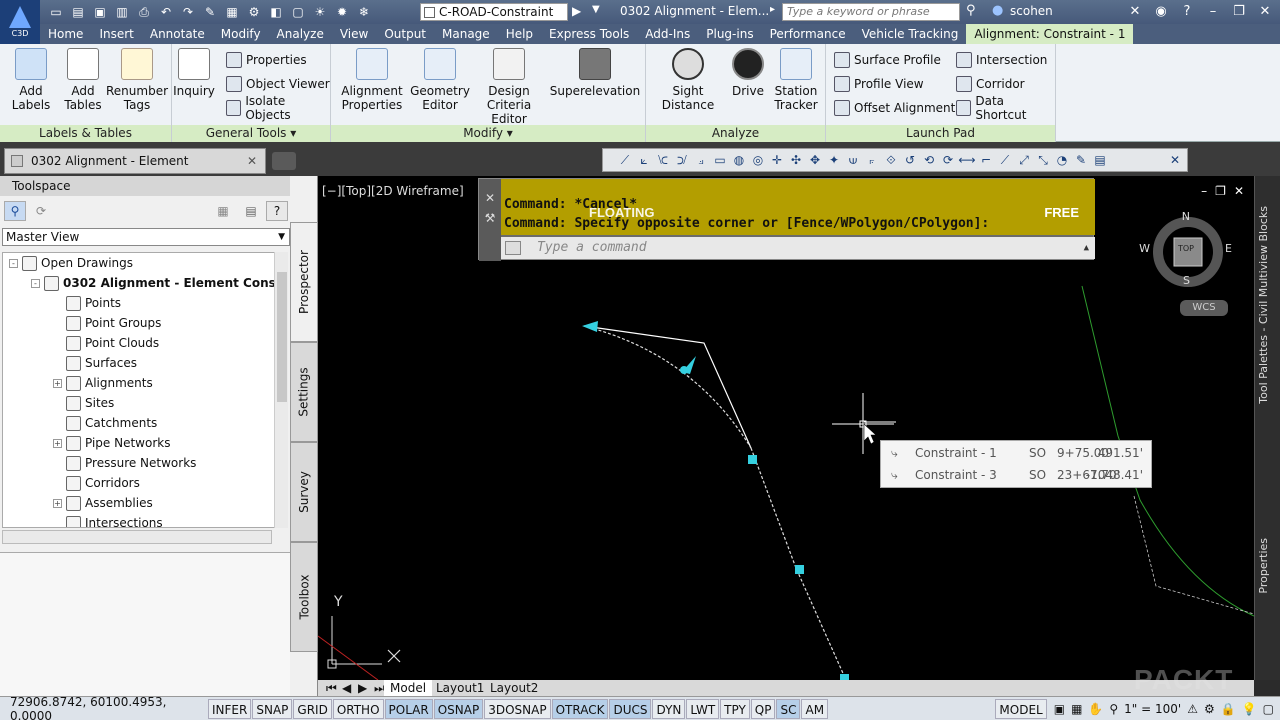 The width and height of the screenshot is (1280, 720). I want to click on data-shortcut-button: Data Shortcut, so click(1005, 108).